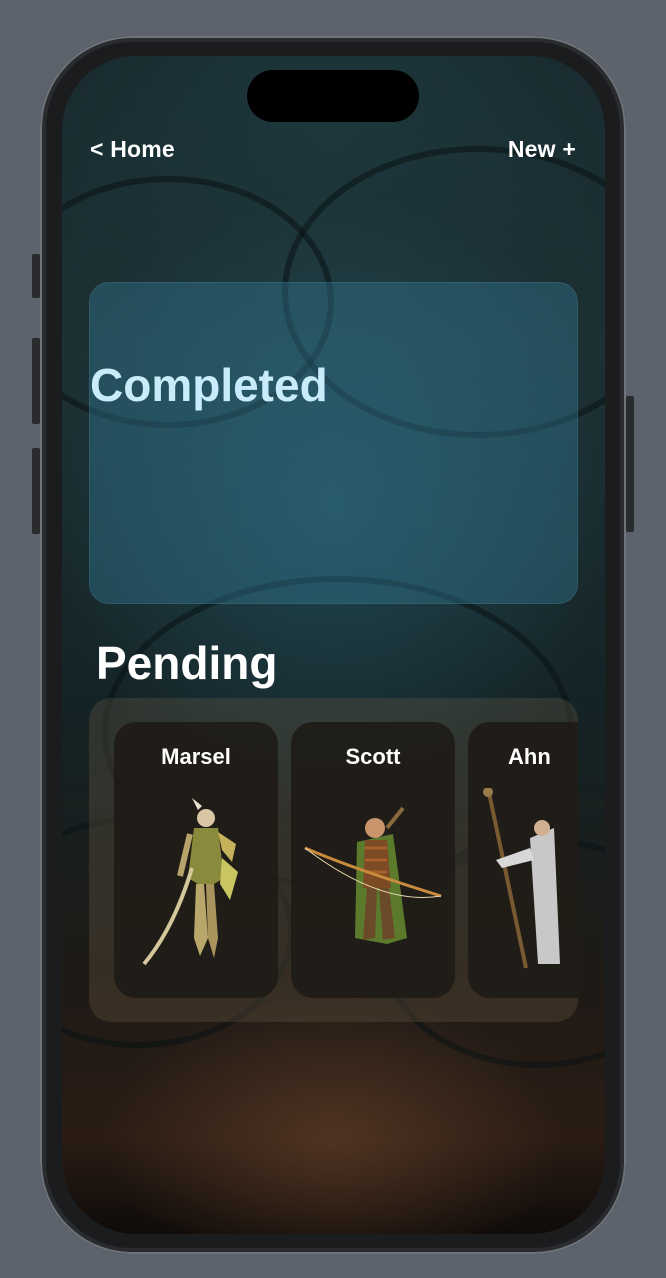 The width and height of the screenshot is (666, 1278). What do you see at coordinates (132, 149) in the screenshot?
I see `home-back-button: < Home` at bounding box center [132, 149].